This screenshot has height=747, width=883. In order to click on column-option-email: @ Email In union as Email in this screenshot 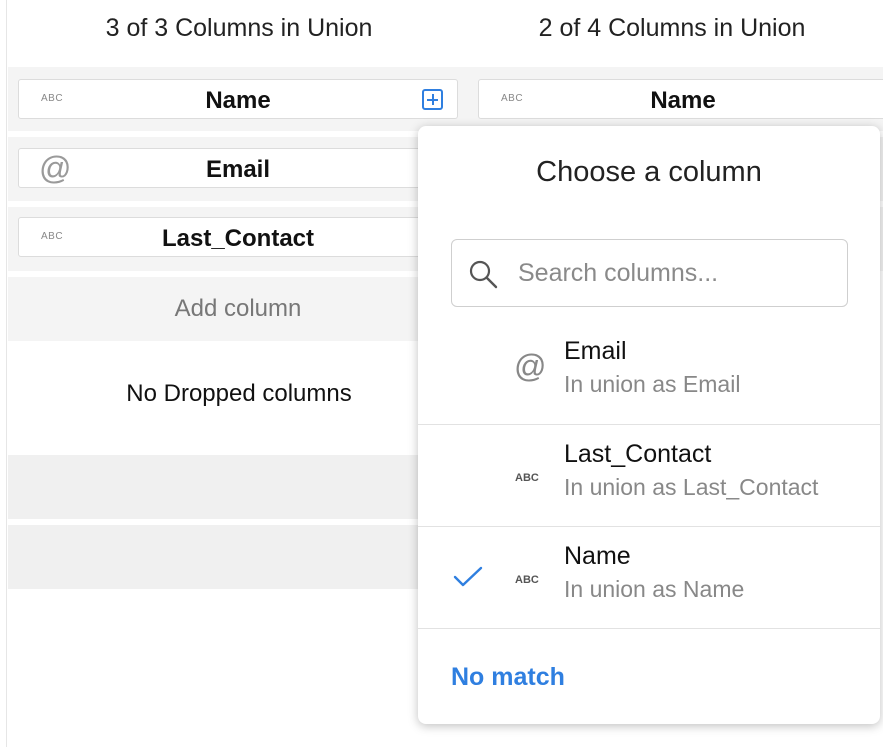, I will do `click(649, 373)`.